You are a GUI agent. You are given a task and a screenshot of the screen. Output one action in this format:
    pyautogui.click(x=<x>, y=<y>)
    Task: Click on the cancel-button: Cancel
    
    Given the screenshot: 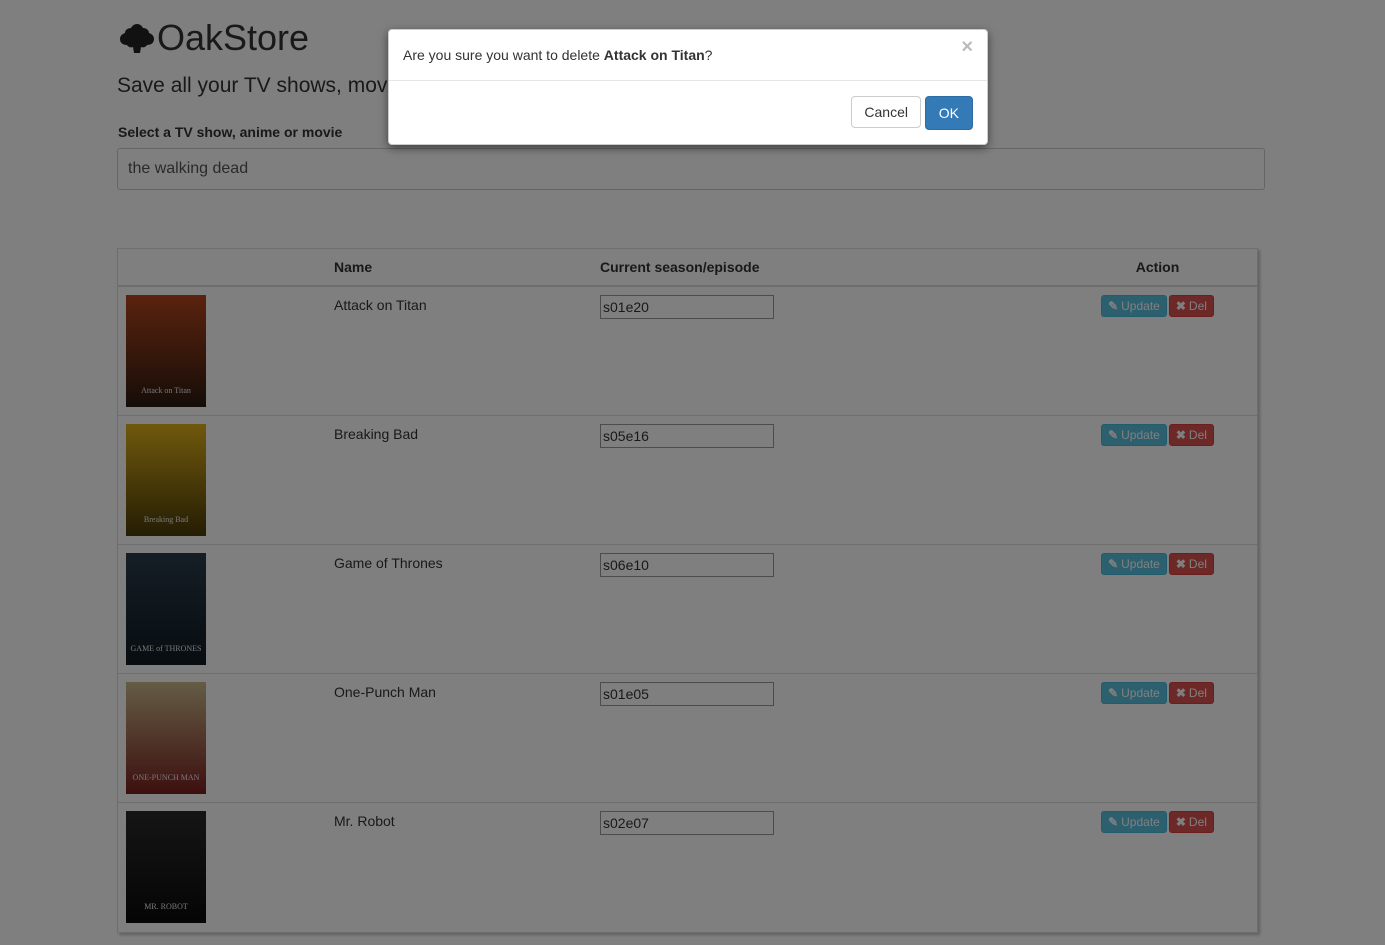 What is the action you would take?
    pyautogui.click(x=886, y=112)
    